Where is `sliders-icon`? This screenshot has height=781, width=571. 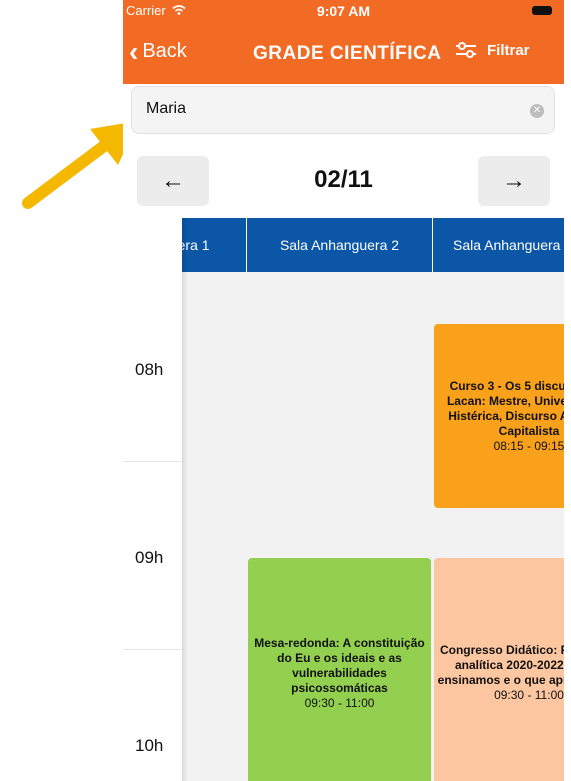 sliders-icon is located at coordinates (466, 50).